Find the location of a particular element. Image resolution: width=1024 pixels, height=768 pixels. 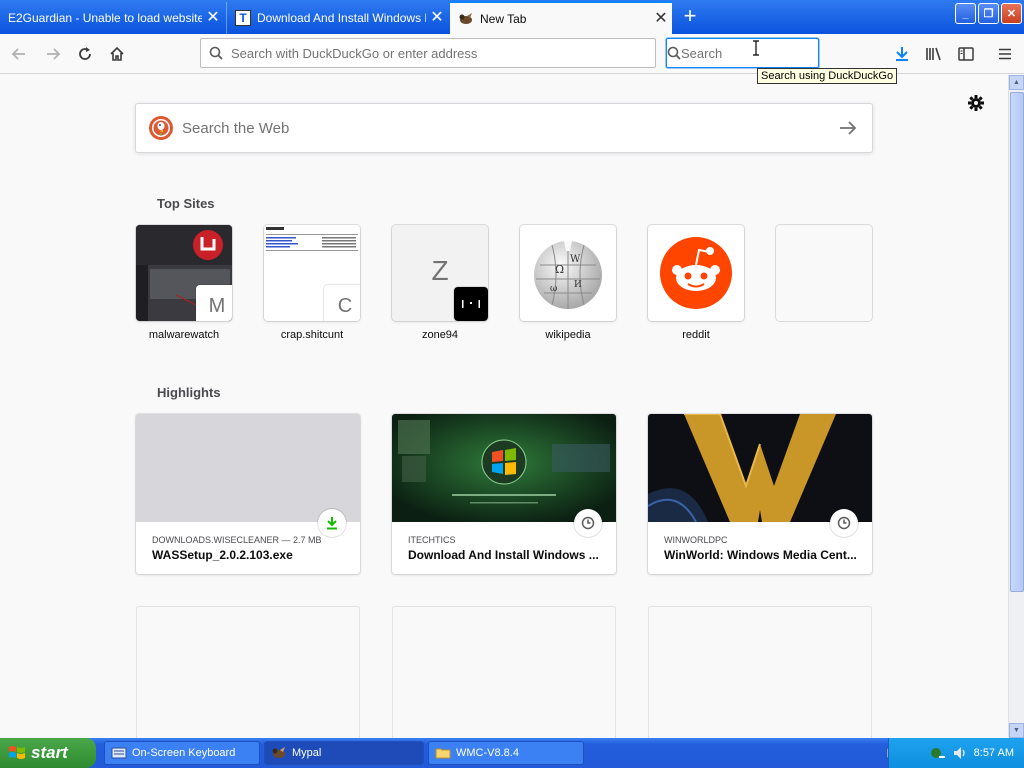

forward-arrow-icon is located at coordinates (54, 54).